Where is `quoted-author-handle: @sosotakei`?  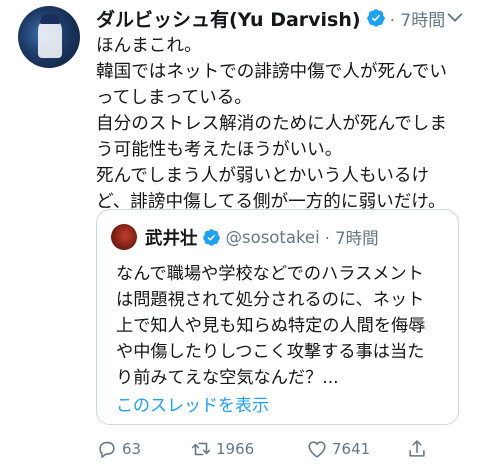 quoted-author-handle: @sosotakei is located at coordinates (272, 237).